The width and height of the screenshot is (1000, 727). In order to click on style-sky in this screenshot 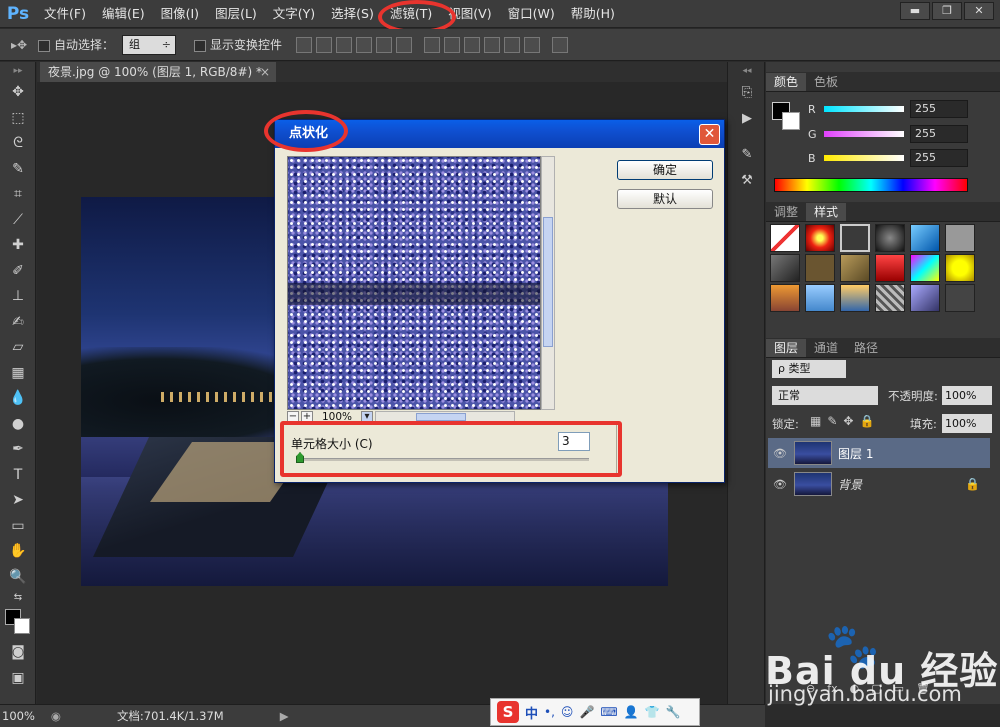, I will do `click(820, 298)`.